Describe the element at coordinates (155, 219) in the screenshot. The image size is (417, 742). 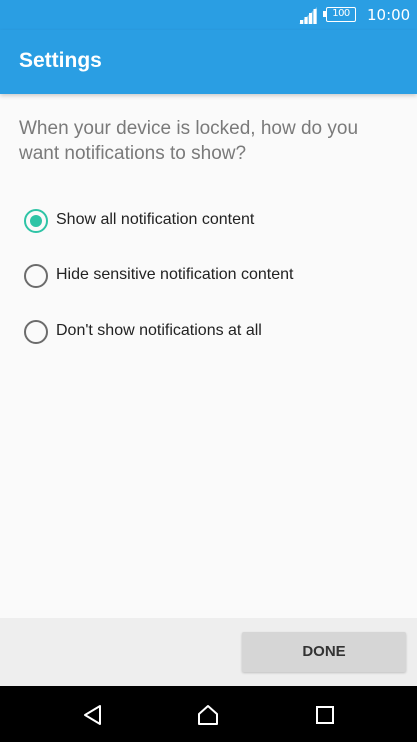
I see `option-label: Show all notification content` at that location.